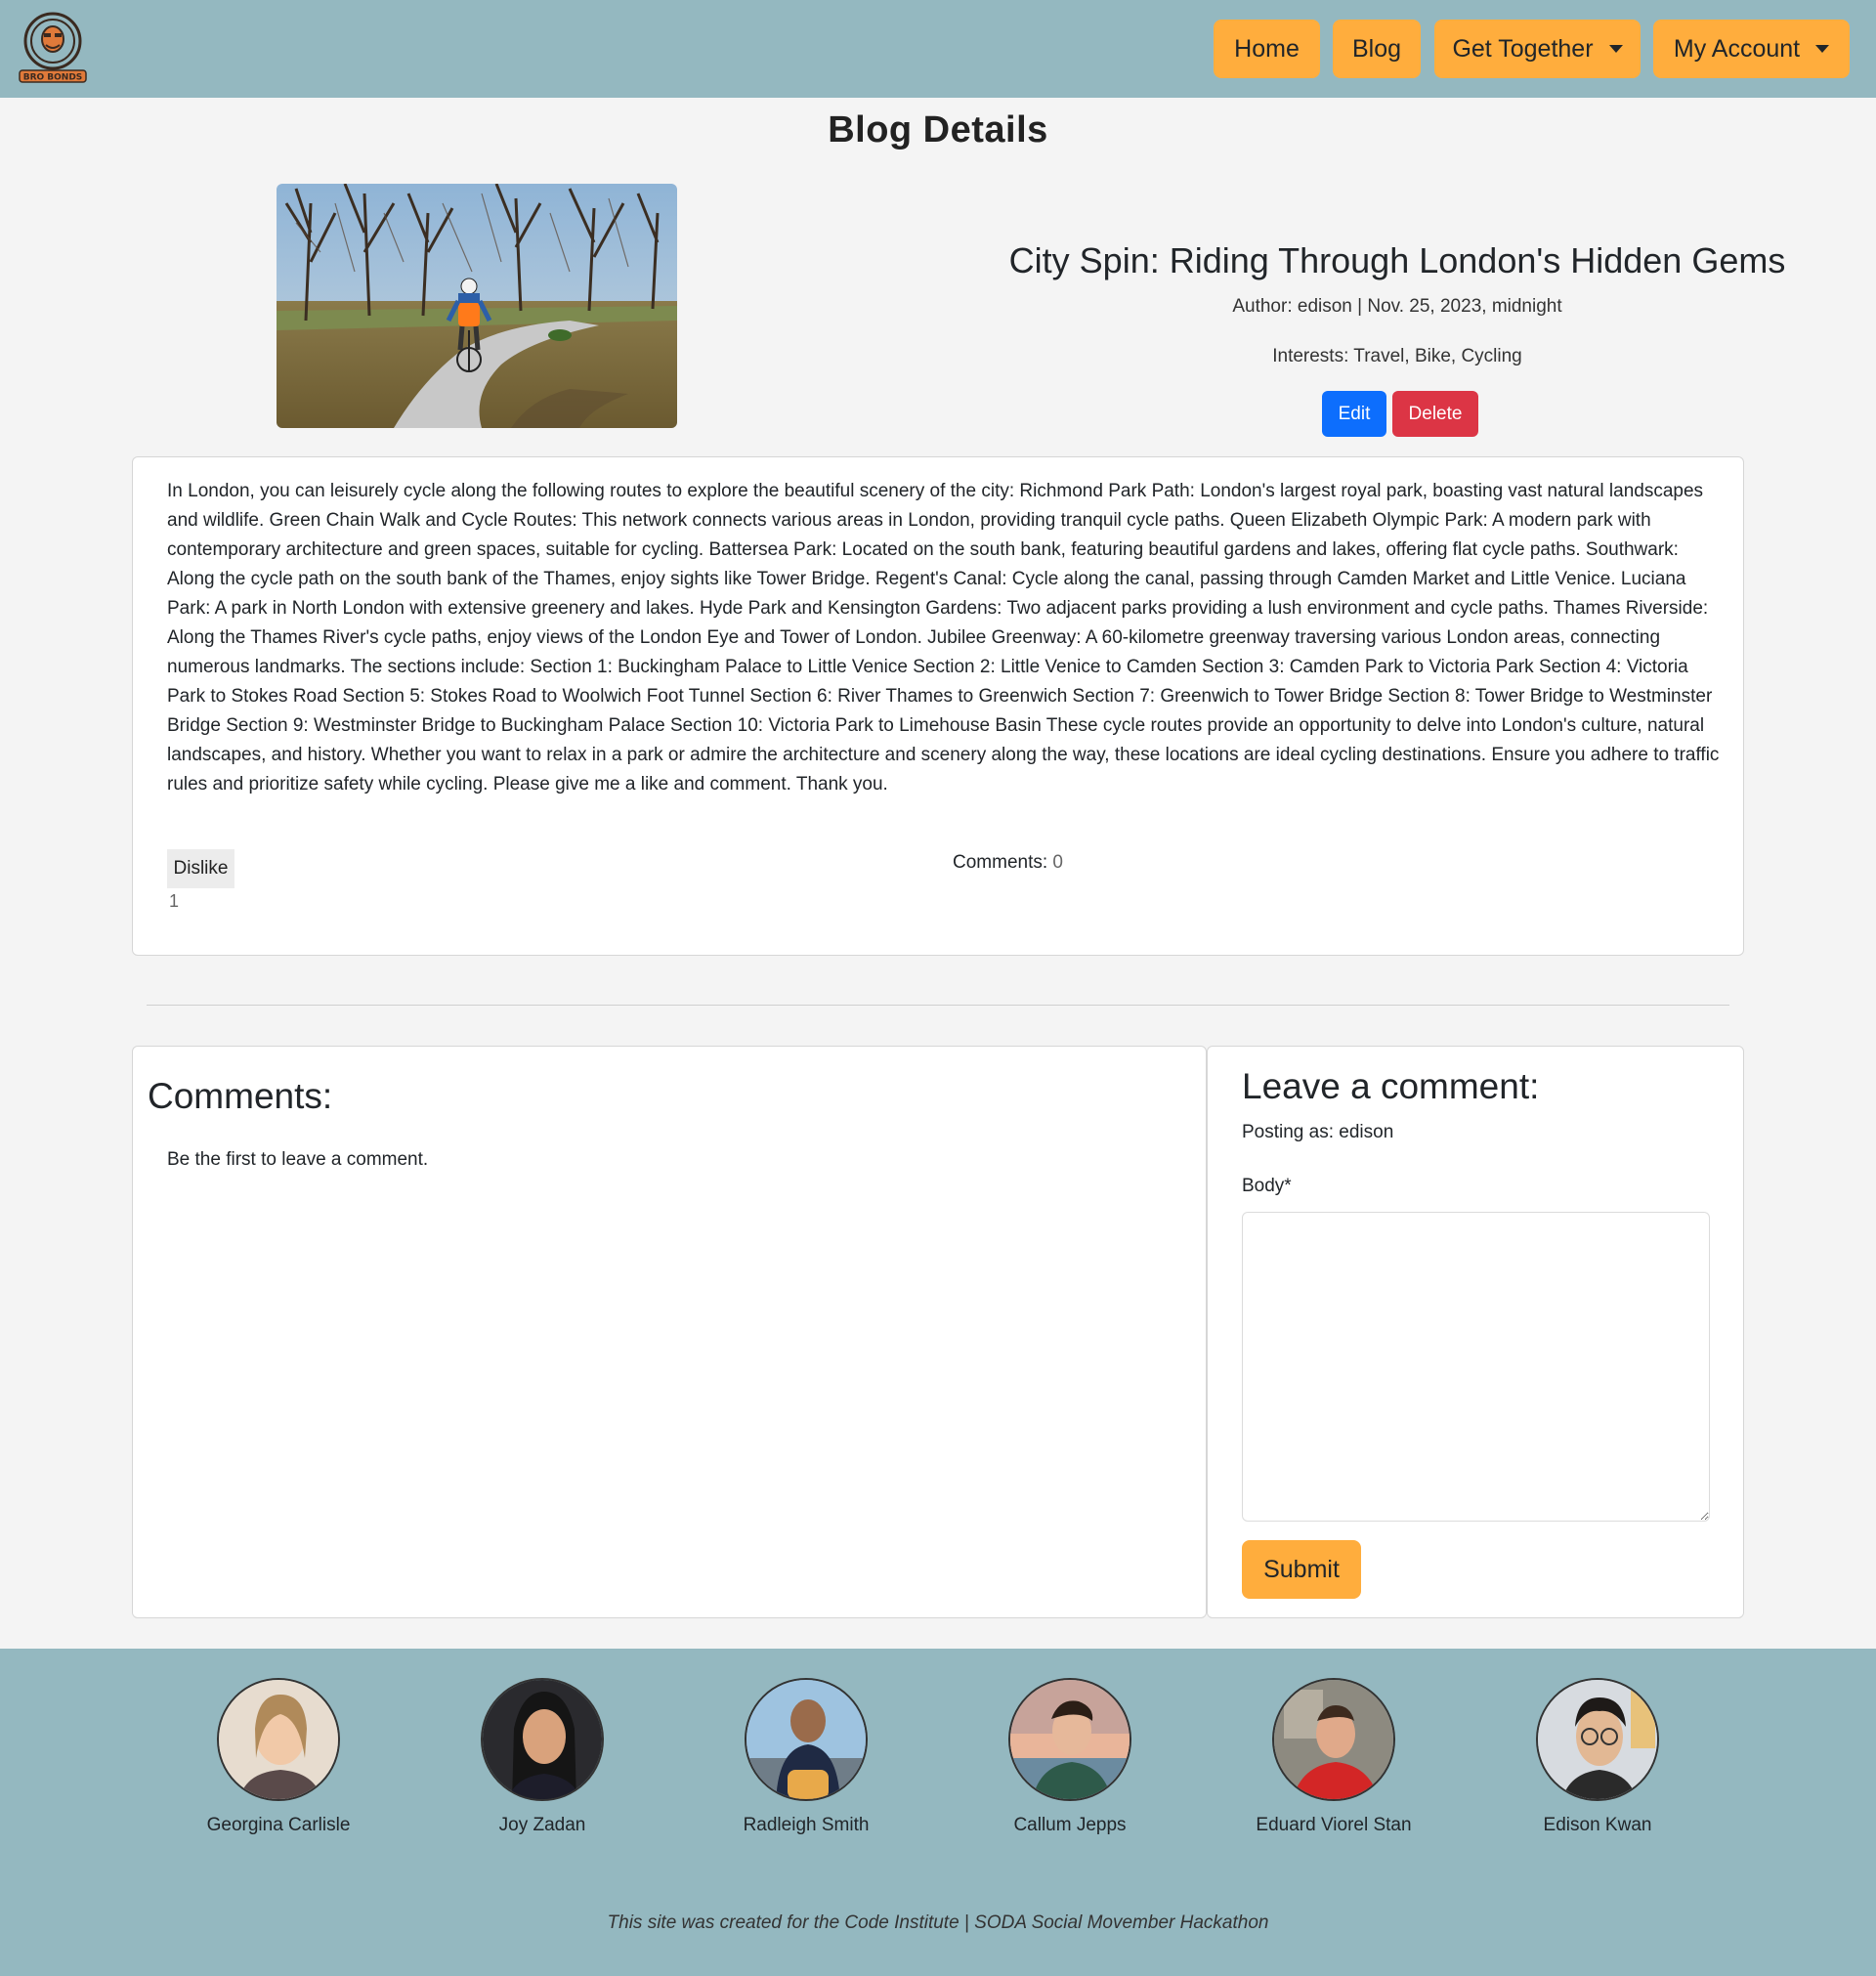 The image size is (1876, 1976). I want to click on submit-button: Submit, so click(1301, 1569).